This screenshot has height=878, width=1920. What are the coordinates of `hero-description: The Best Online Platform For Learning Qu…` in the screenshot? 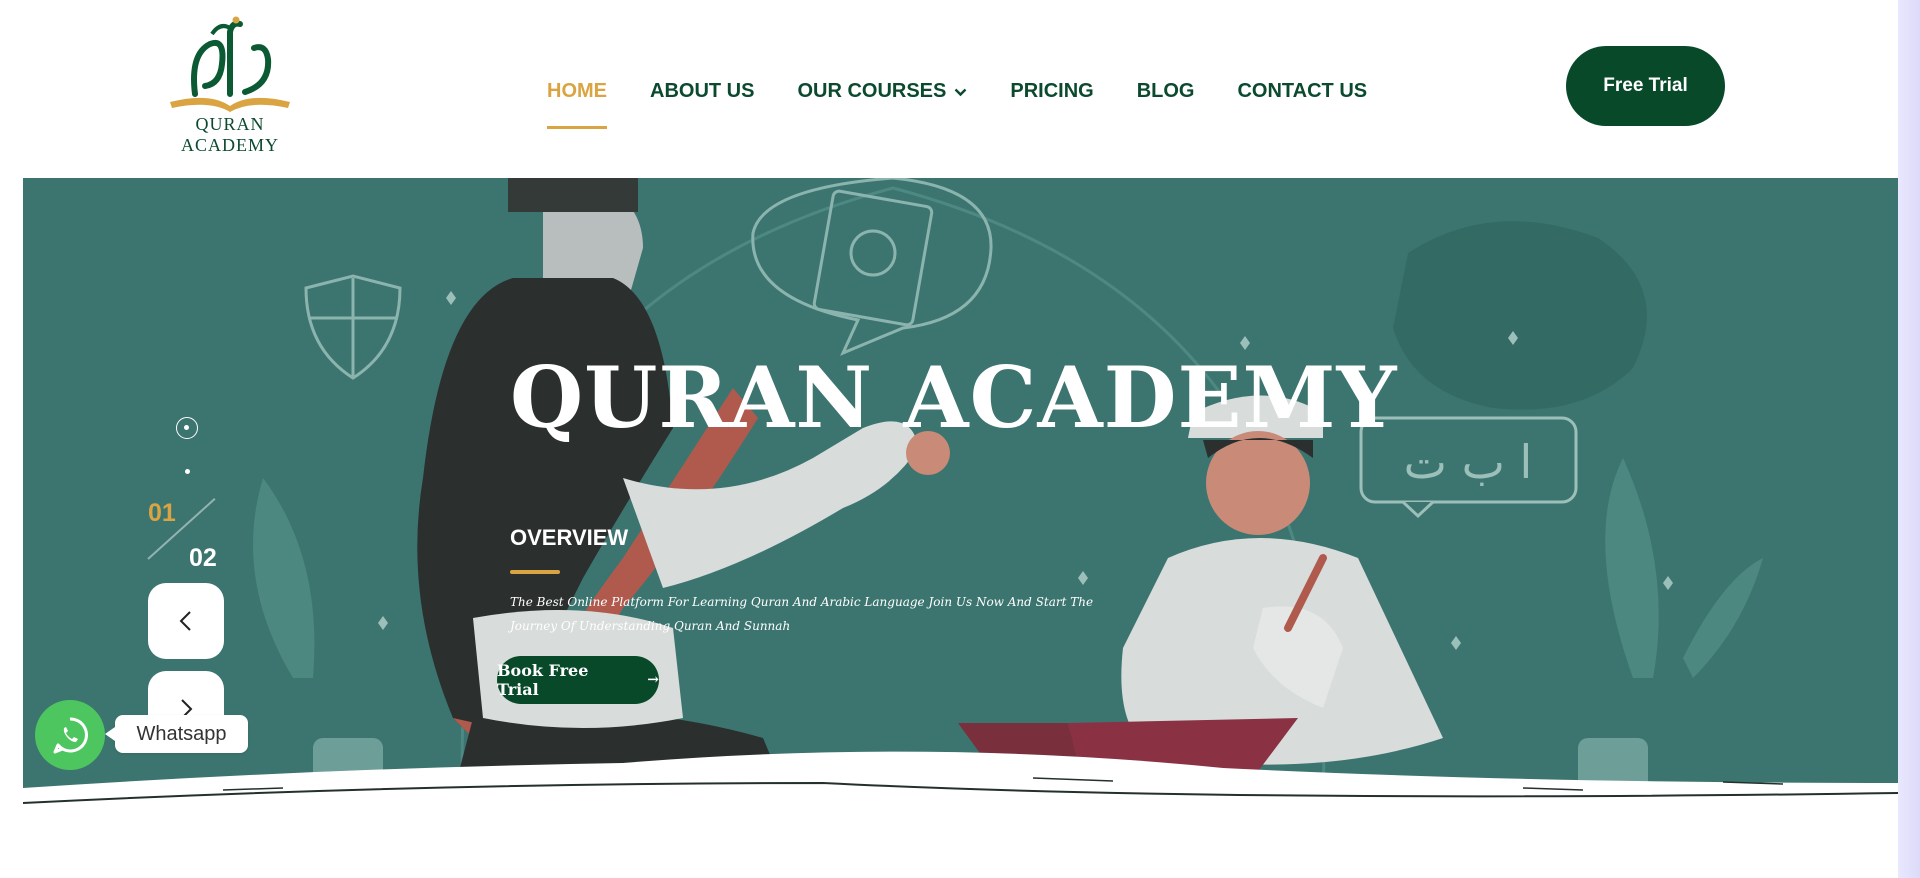 It's located at (802, 614).